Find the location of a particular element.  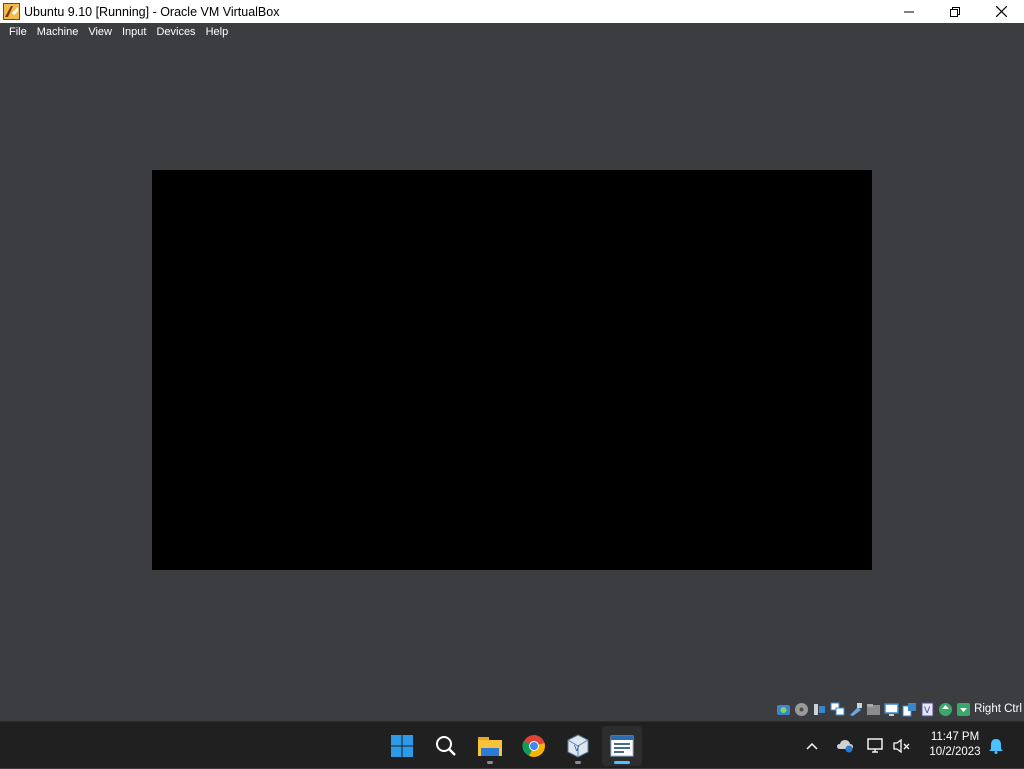

file-explorer-icon is located at coordinates (490, 746).